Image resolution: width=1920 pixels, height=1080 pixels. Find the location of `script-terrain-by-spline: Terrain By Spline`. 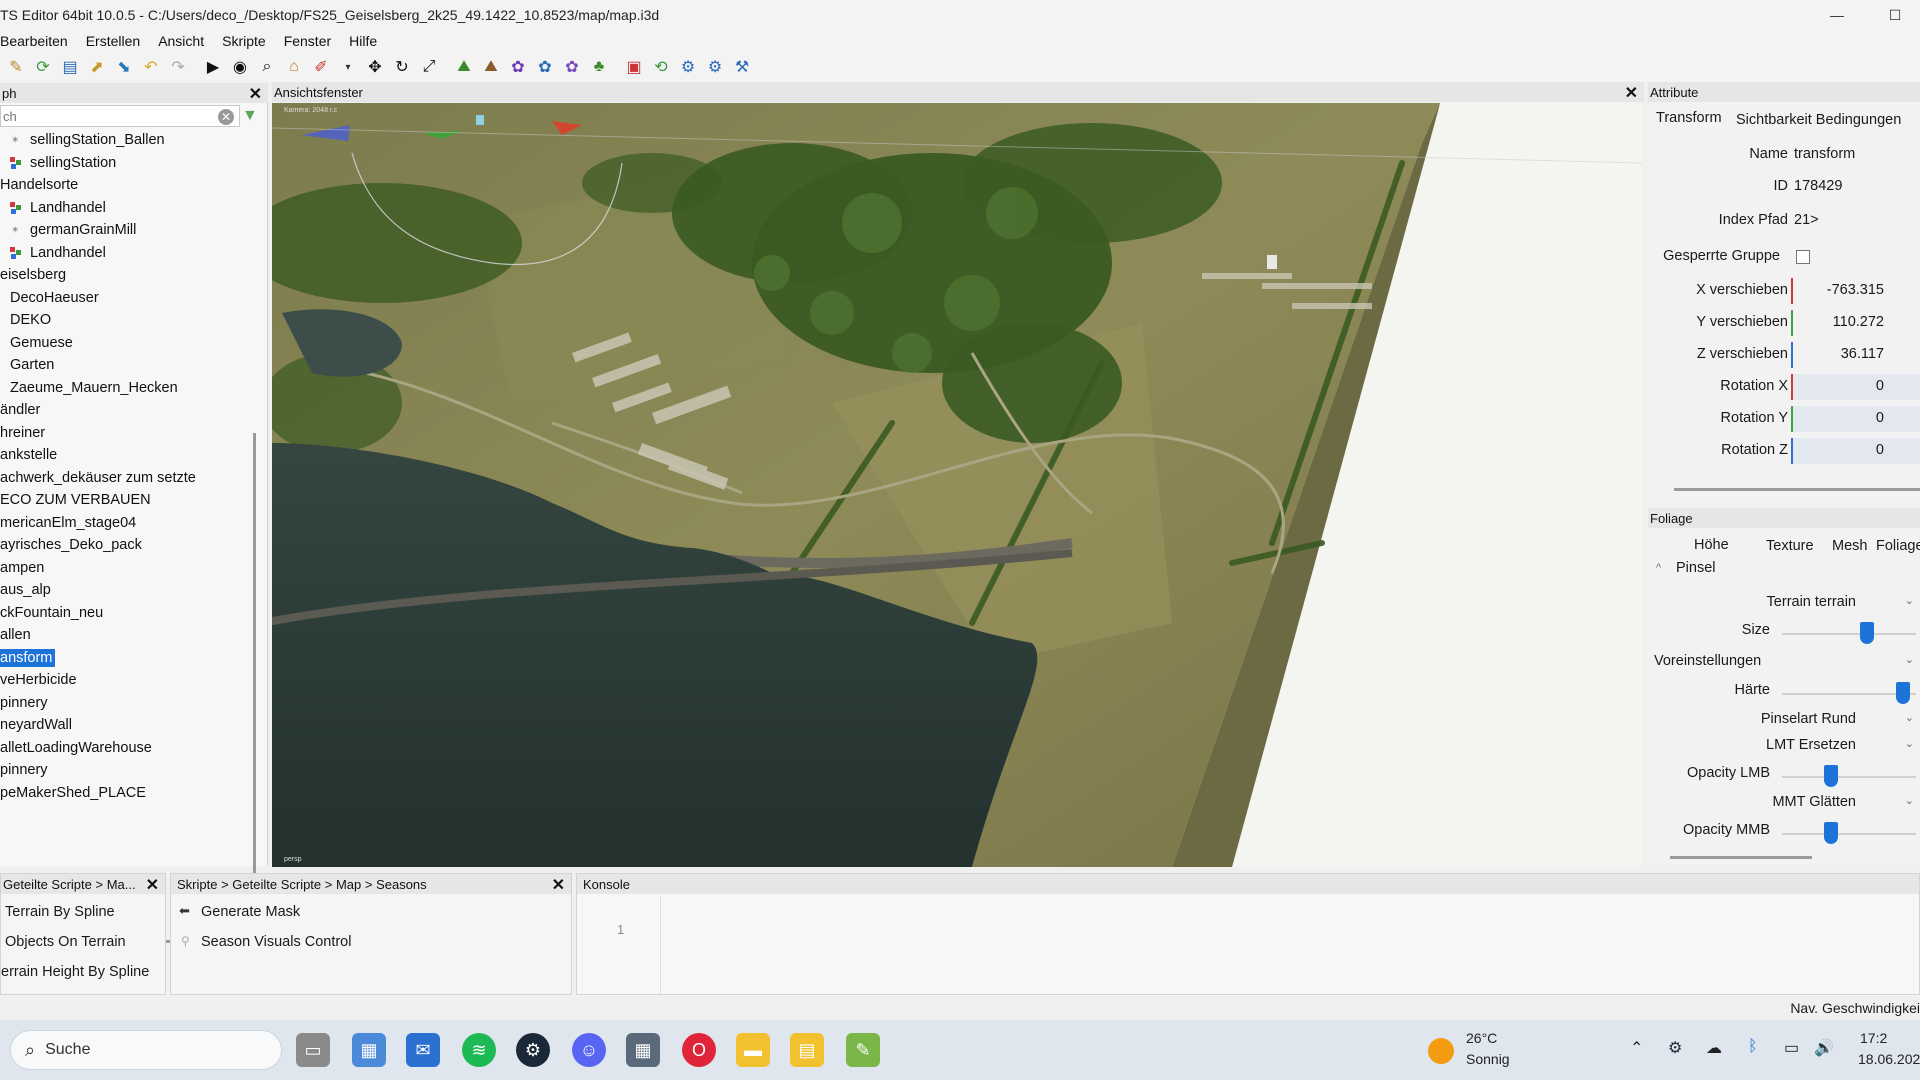

script-terrain-by-spline: Terrain By Spline is located at coordinates (60, 912).